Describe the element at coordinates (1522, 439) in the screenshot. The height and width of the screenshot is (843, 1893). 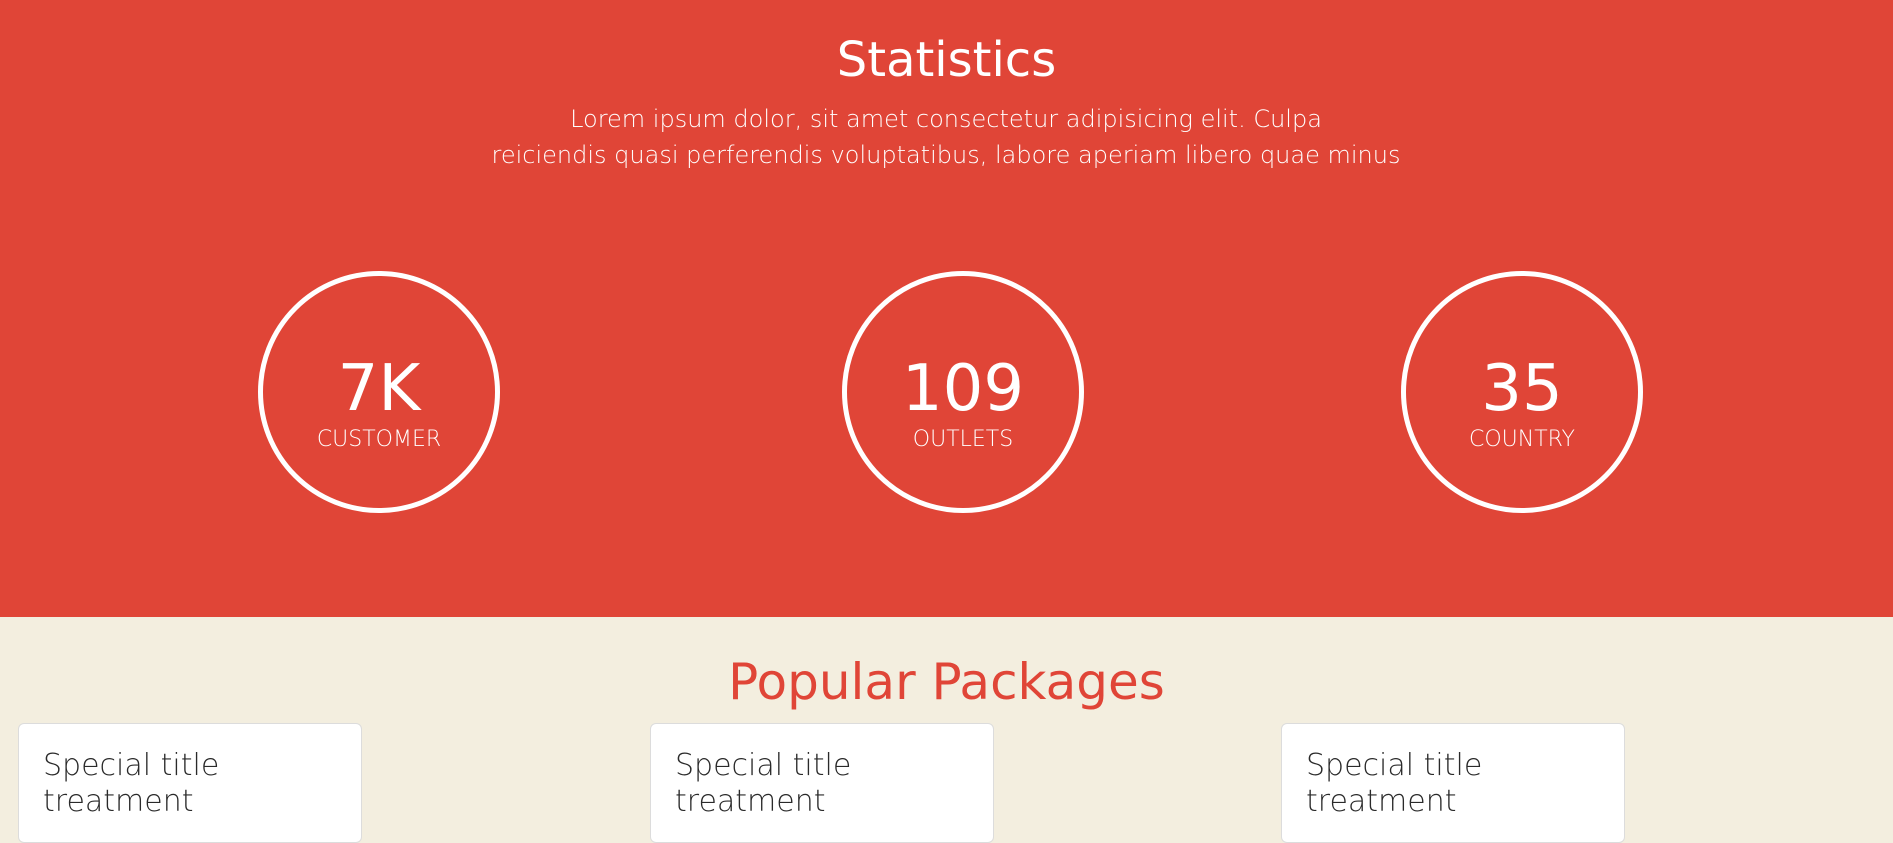
I see `stat-label: COUNTRY` at that location.